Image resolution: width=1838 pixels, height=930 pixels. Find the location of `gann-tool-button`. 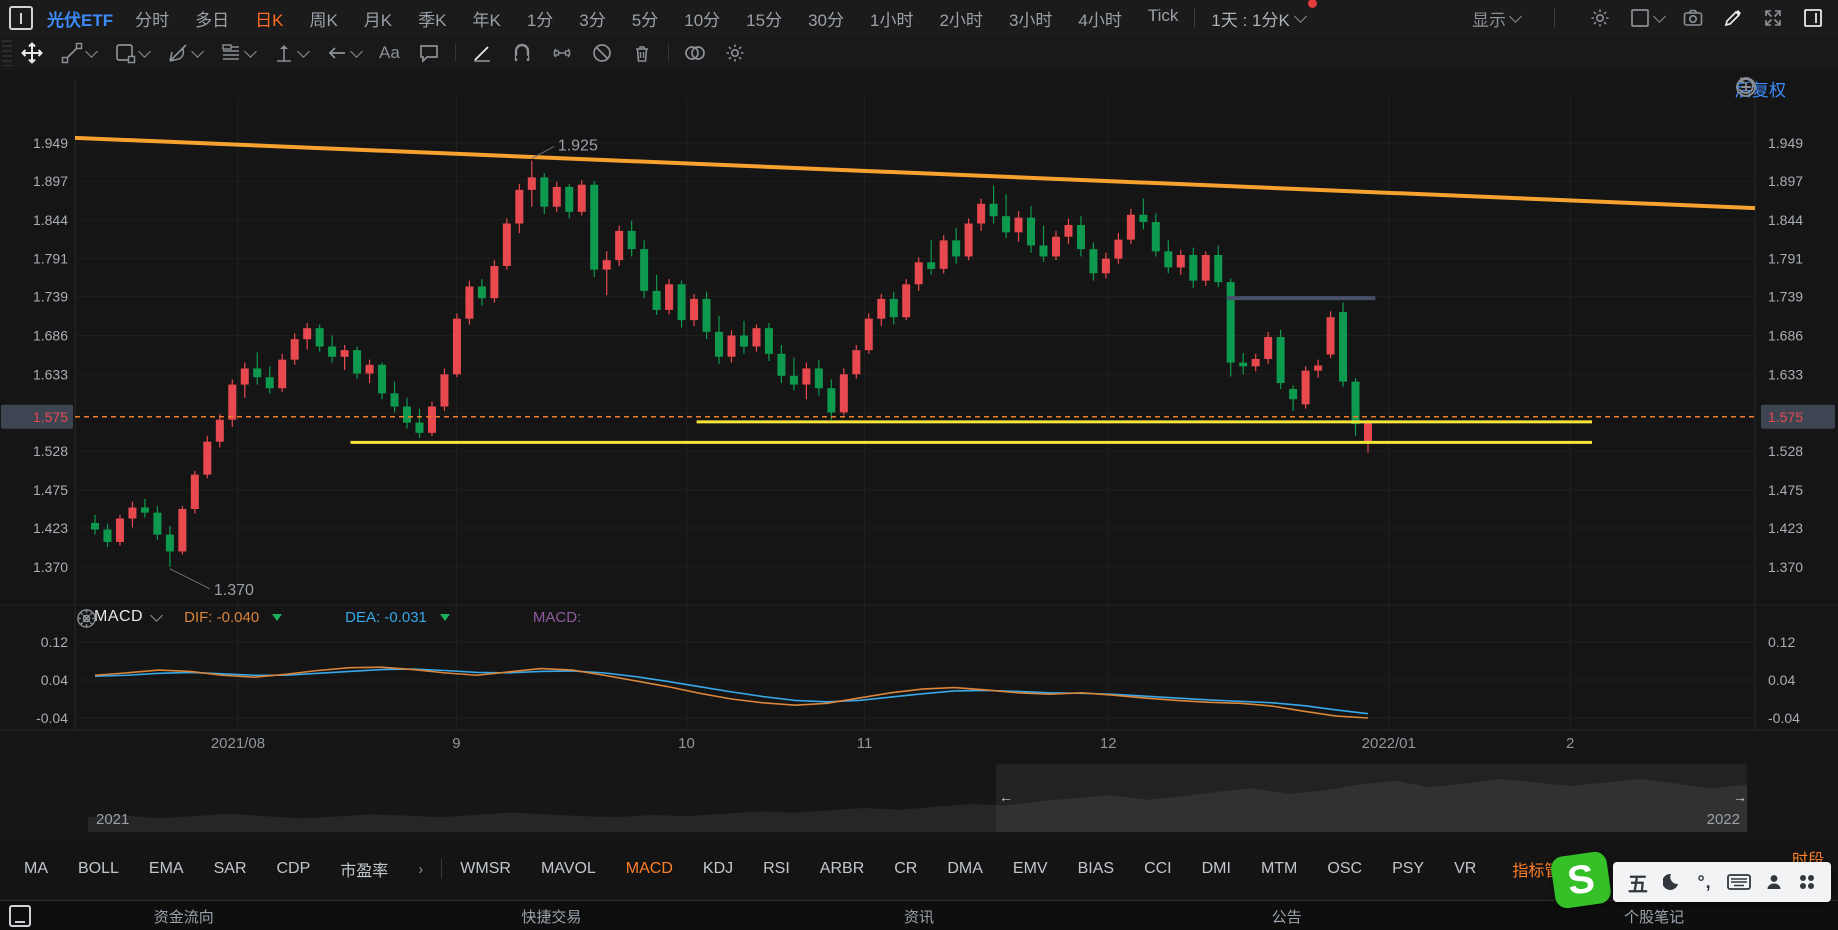

gann-tool-button is located at coordinates (237, 53).